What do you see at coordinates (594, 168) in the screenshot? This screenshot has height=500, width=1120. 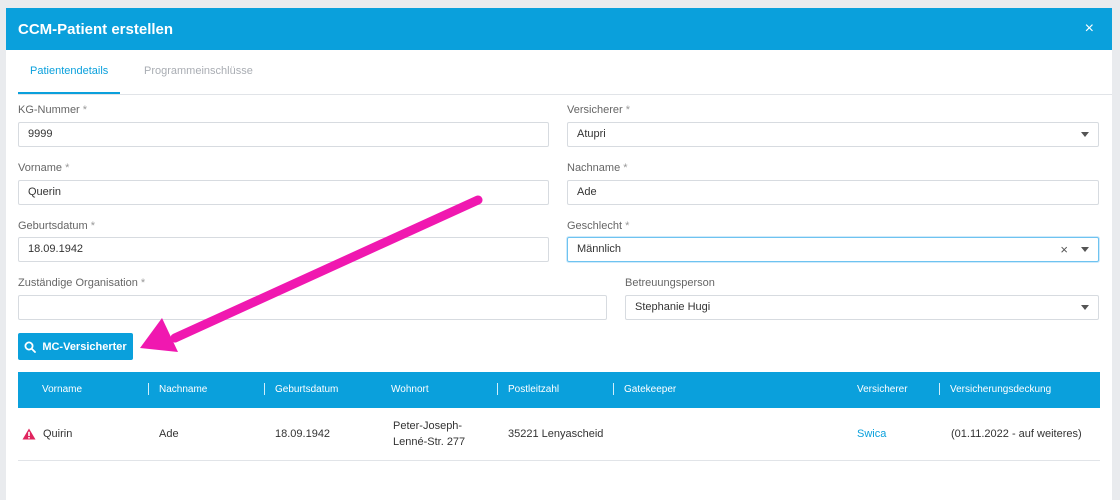 I see `nachname-label-text: Nachname` at bounding box center [594, 168].